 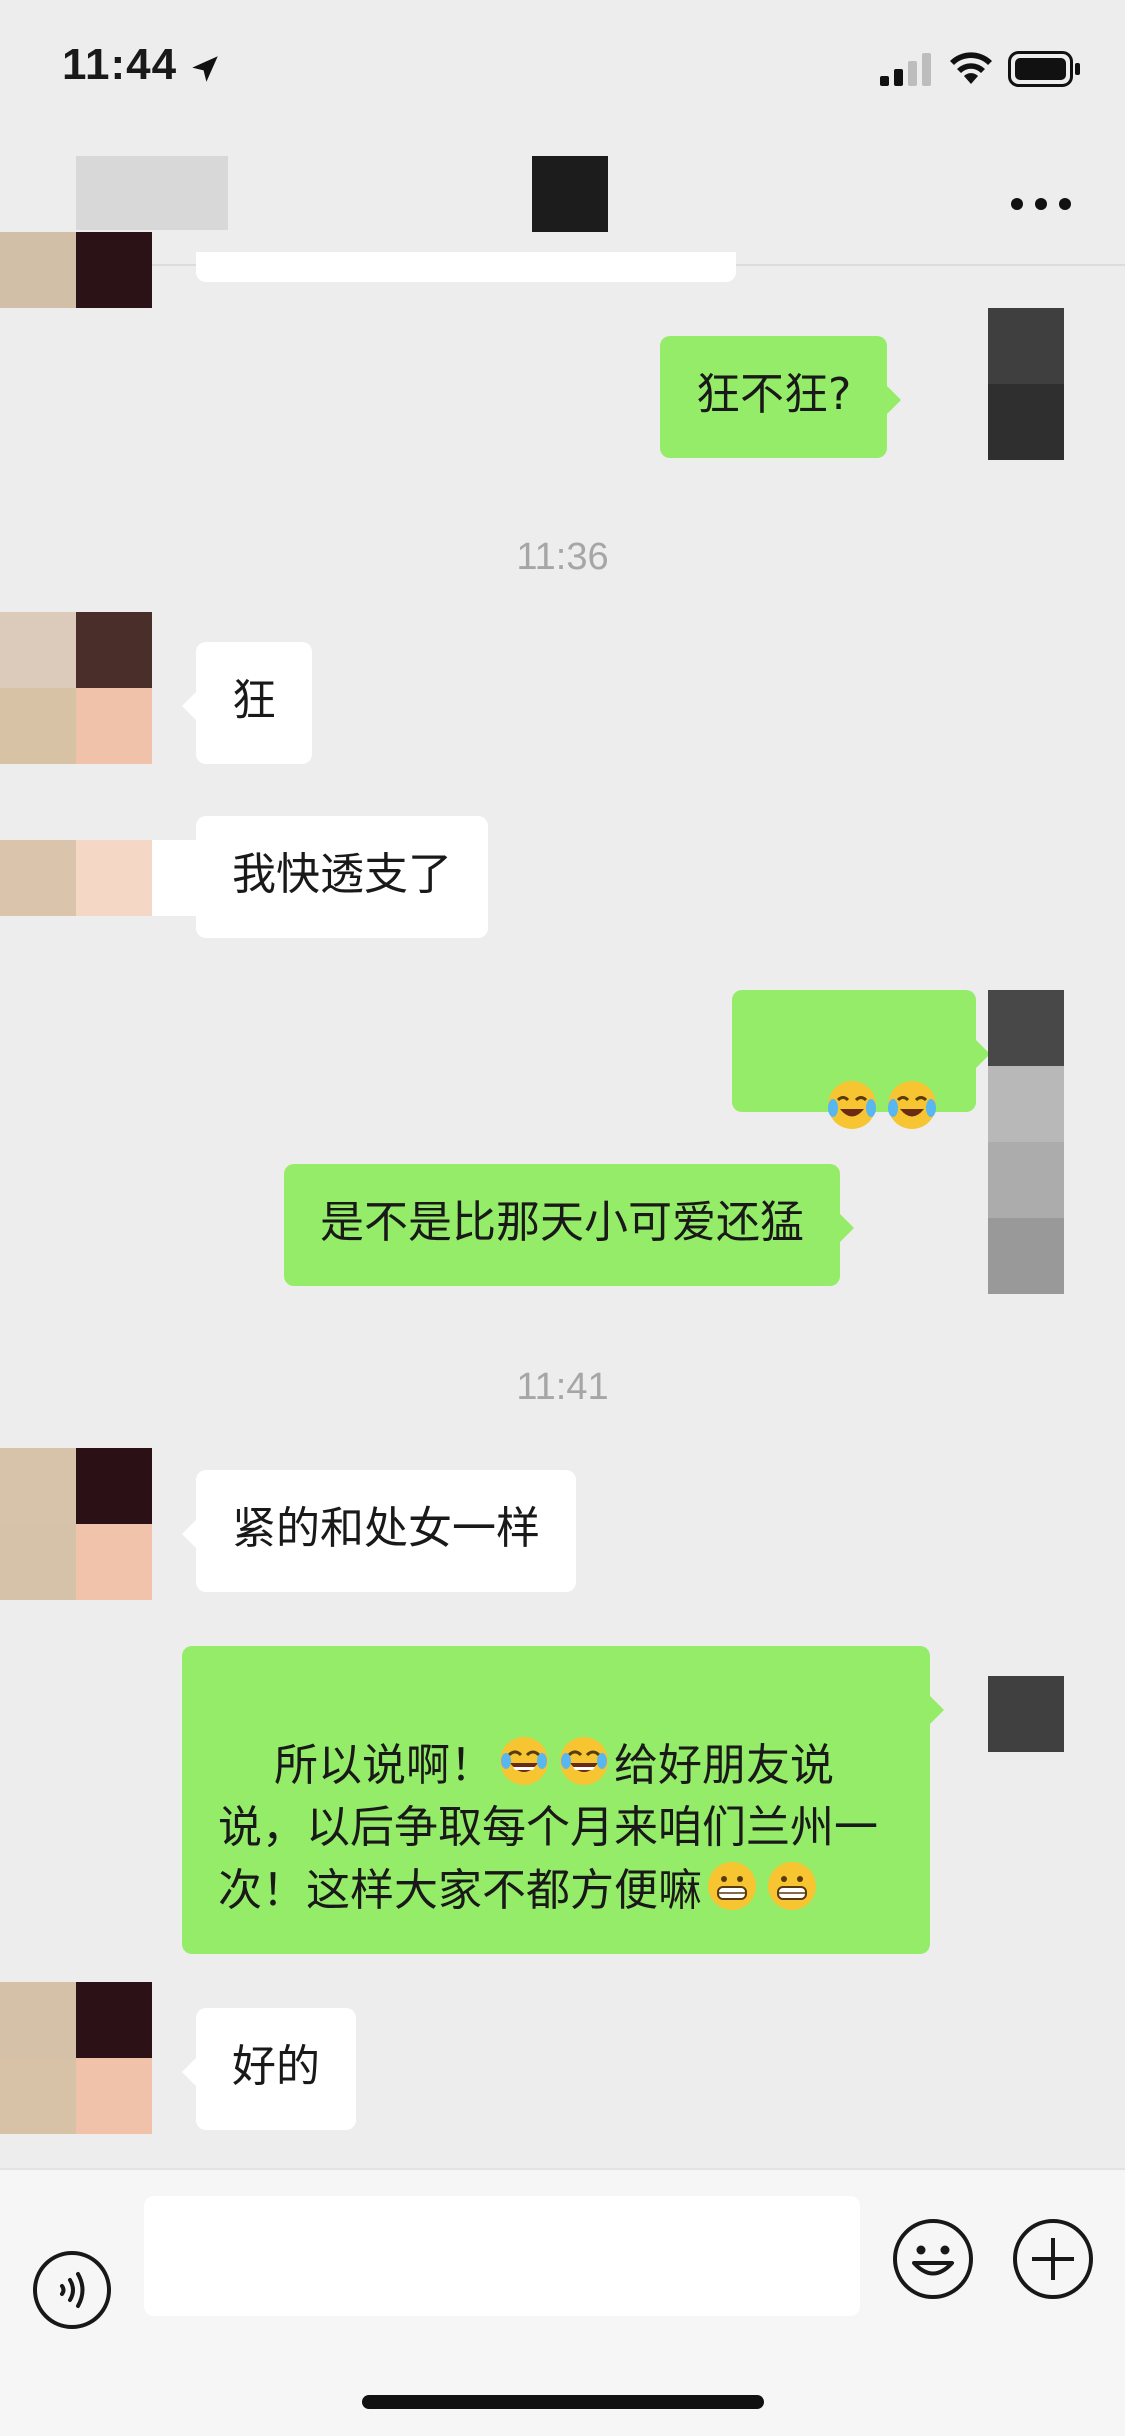 What do you see at coordinates (379, 1531) in the screenshot?
I see `message-bubble-incoming: 紧的和处女一样` at bounding box center [379, 1531].